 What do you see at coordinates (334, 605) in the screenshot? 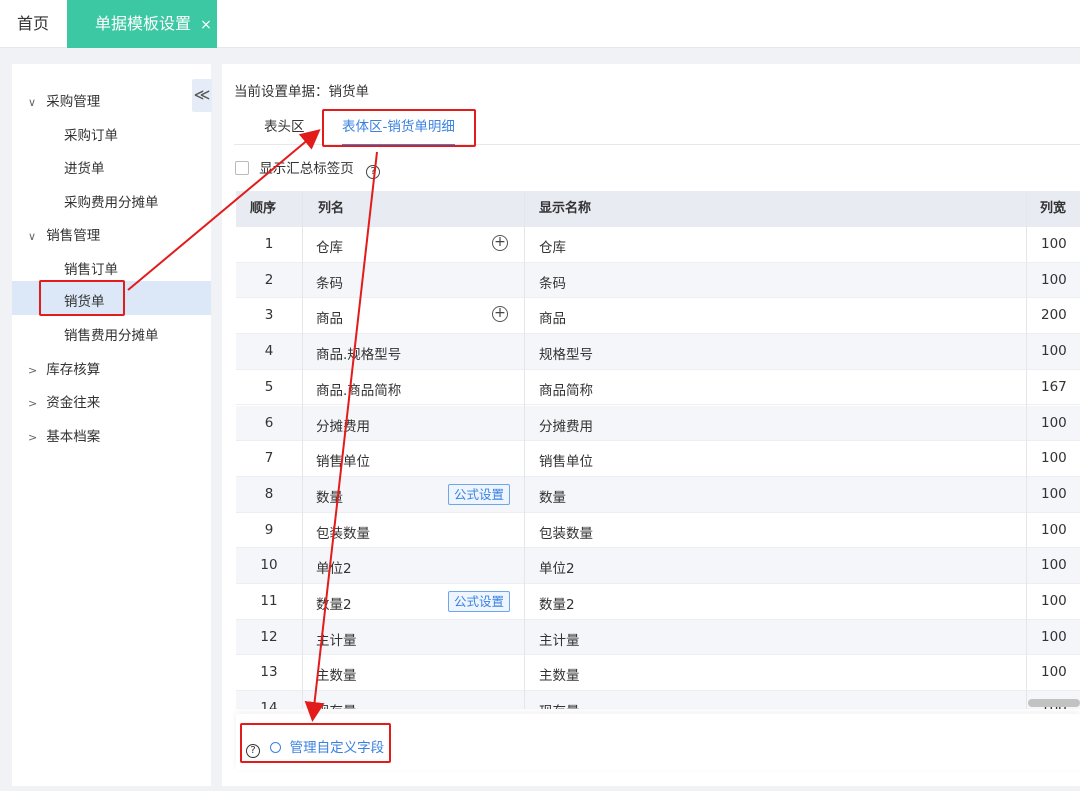
I see `row-column-name: 数量2` at bounding box center [334, 605].